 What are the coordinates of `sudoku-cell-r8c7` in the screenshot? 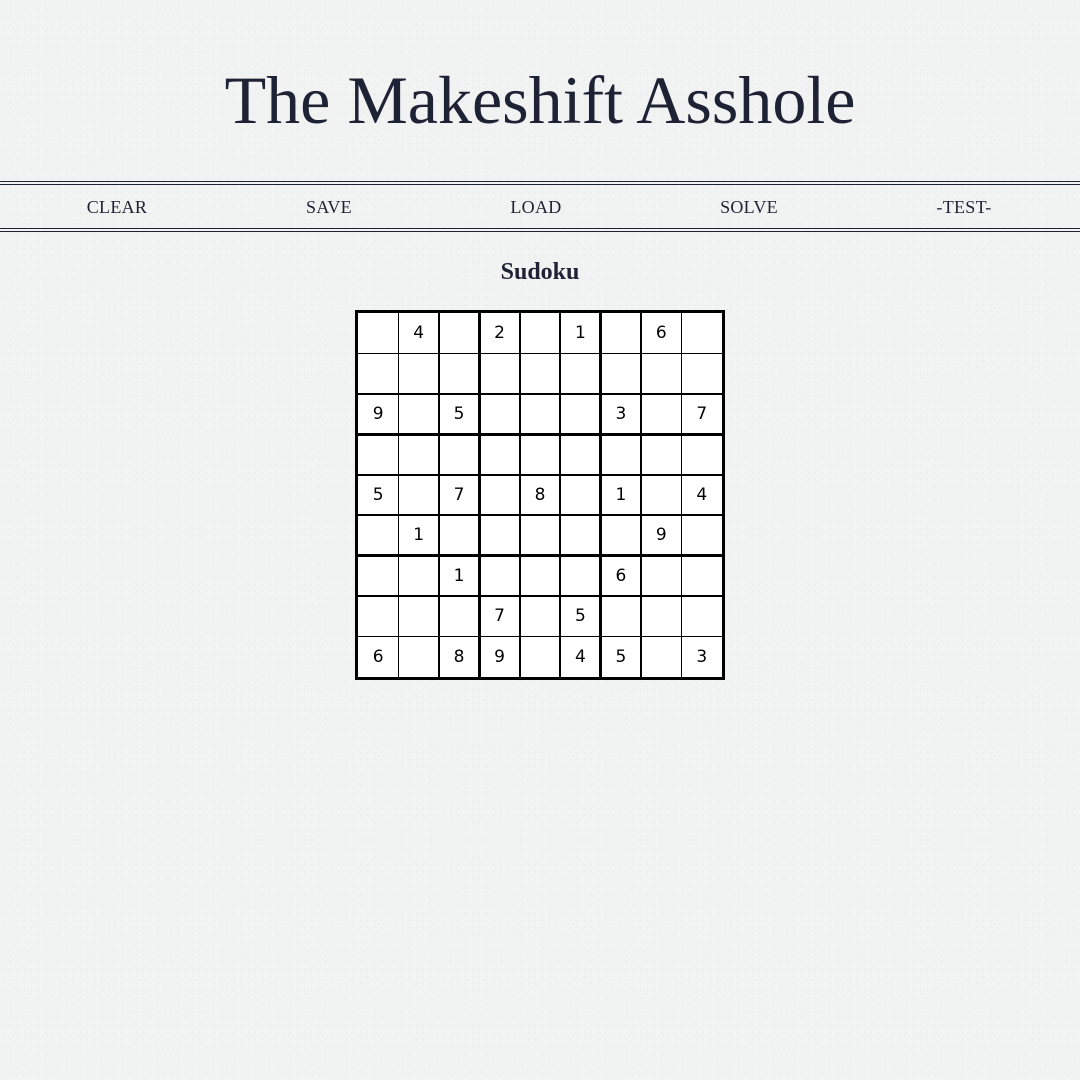 It's located at (621, 616).